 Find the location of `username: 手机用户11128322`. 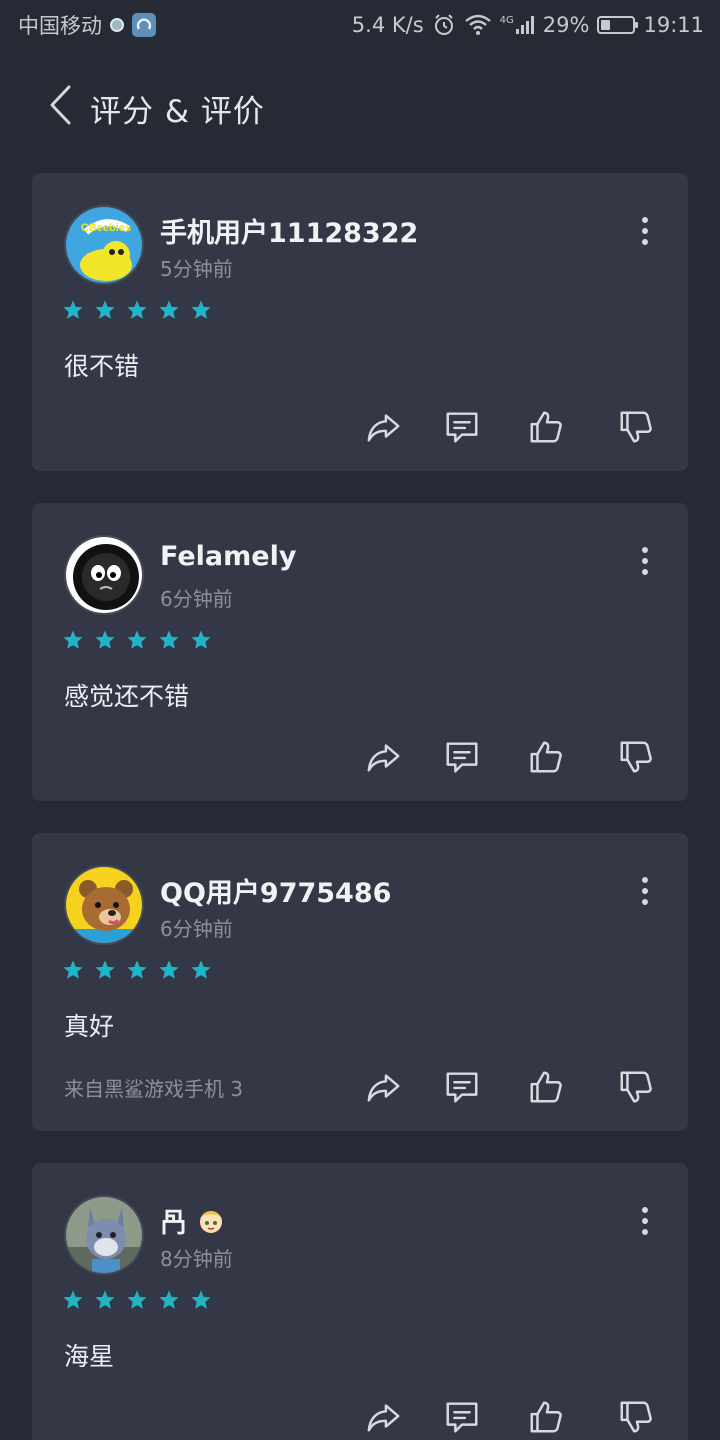

username: 手机用户11128322 is located at coordinates (289, 230).